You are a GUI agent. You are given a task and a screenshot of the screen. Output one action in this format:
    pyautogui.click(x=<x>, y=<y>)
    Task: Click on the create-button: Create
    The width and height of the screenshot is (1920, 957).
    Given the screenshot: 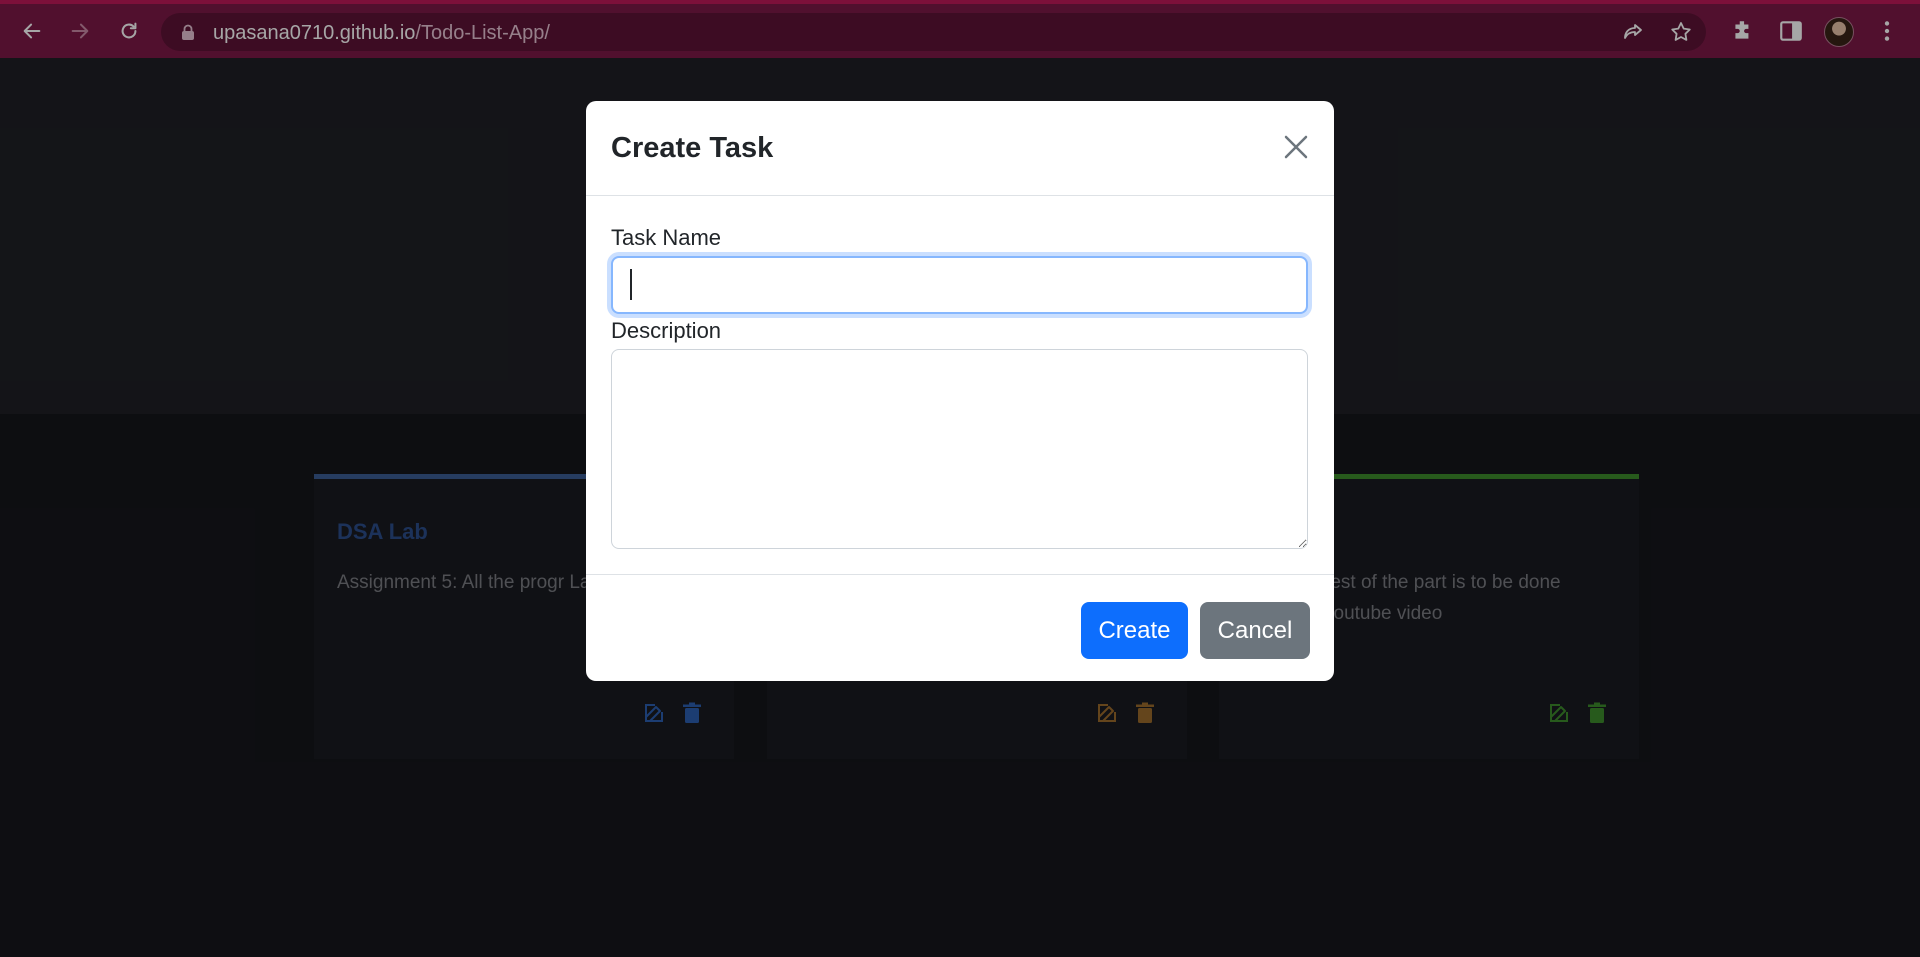 What is the action you would take?
    pyautogui.click(x=1134, y=630)
    